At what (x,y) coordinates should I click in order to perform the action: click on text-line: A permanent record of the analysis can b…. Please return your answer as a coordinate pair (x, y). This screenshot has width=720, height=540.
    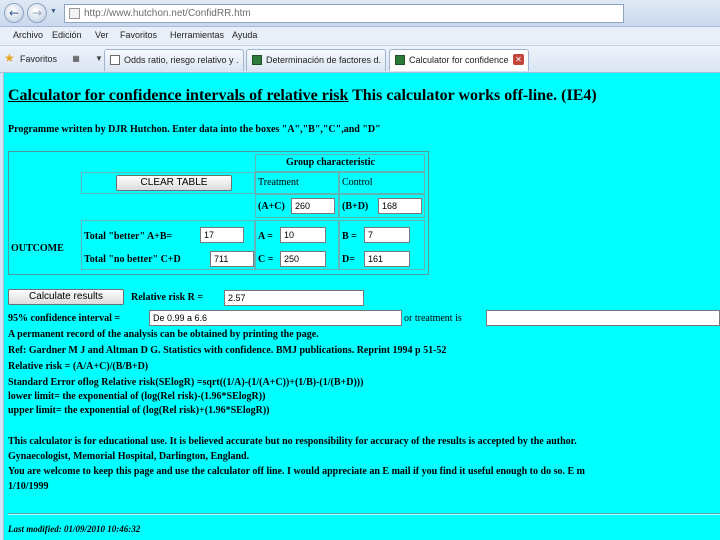
    Looking at the image, I should click on (163, 334).